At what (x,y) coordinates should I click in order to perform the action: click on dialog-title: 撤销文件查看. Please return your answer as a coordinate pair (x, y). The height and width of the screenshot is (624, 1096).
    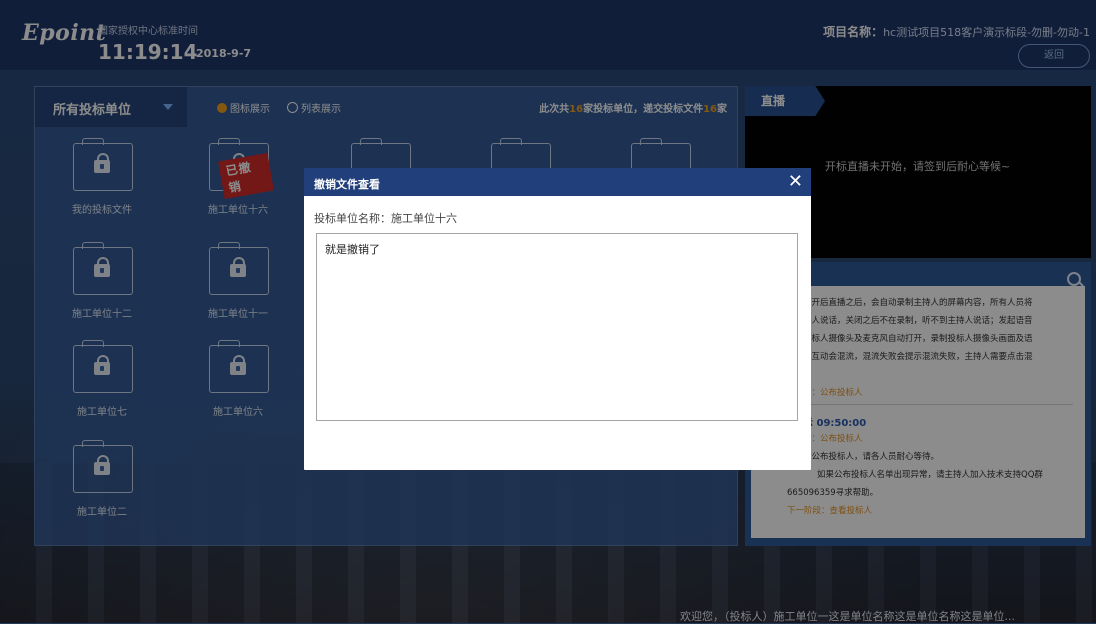
    Looking at the image, I should click on (347, 184).